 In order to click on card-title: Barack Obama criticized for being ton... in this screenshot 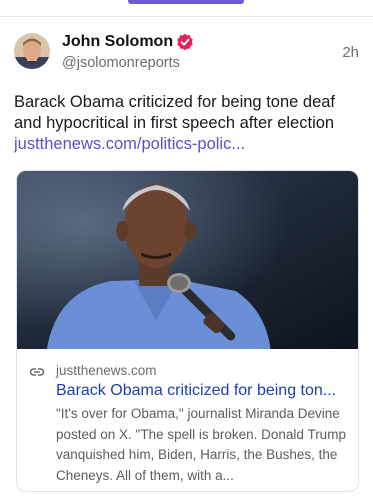, I will do `click(201, 390)`.